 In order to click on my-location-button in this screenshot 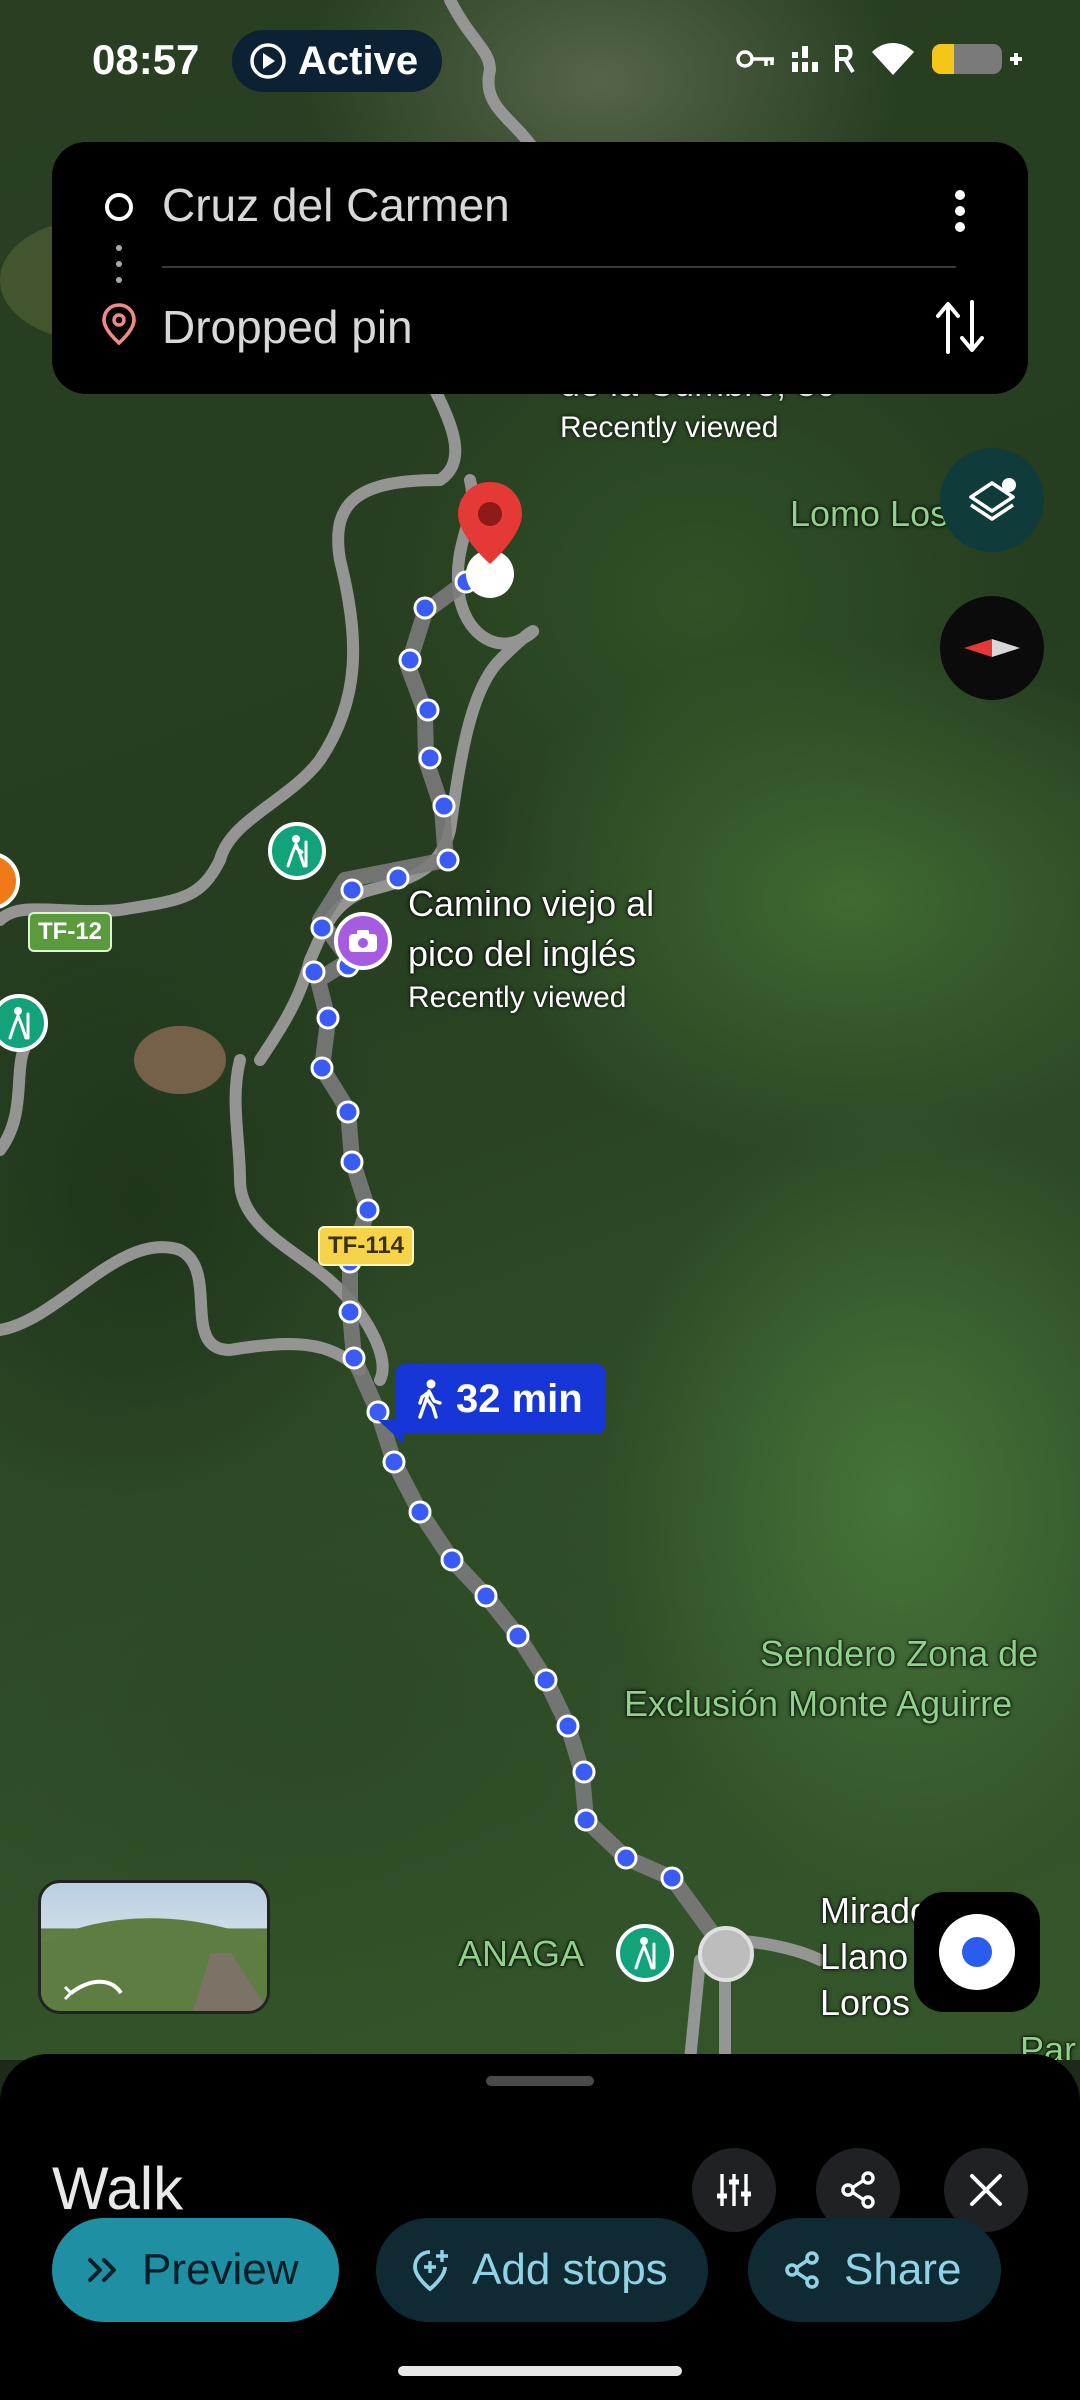, I will do `click(977, 1952)`.